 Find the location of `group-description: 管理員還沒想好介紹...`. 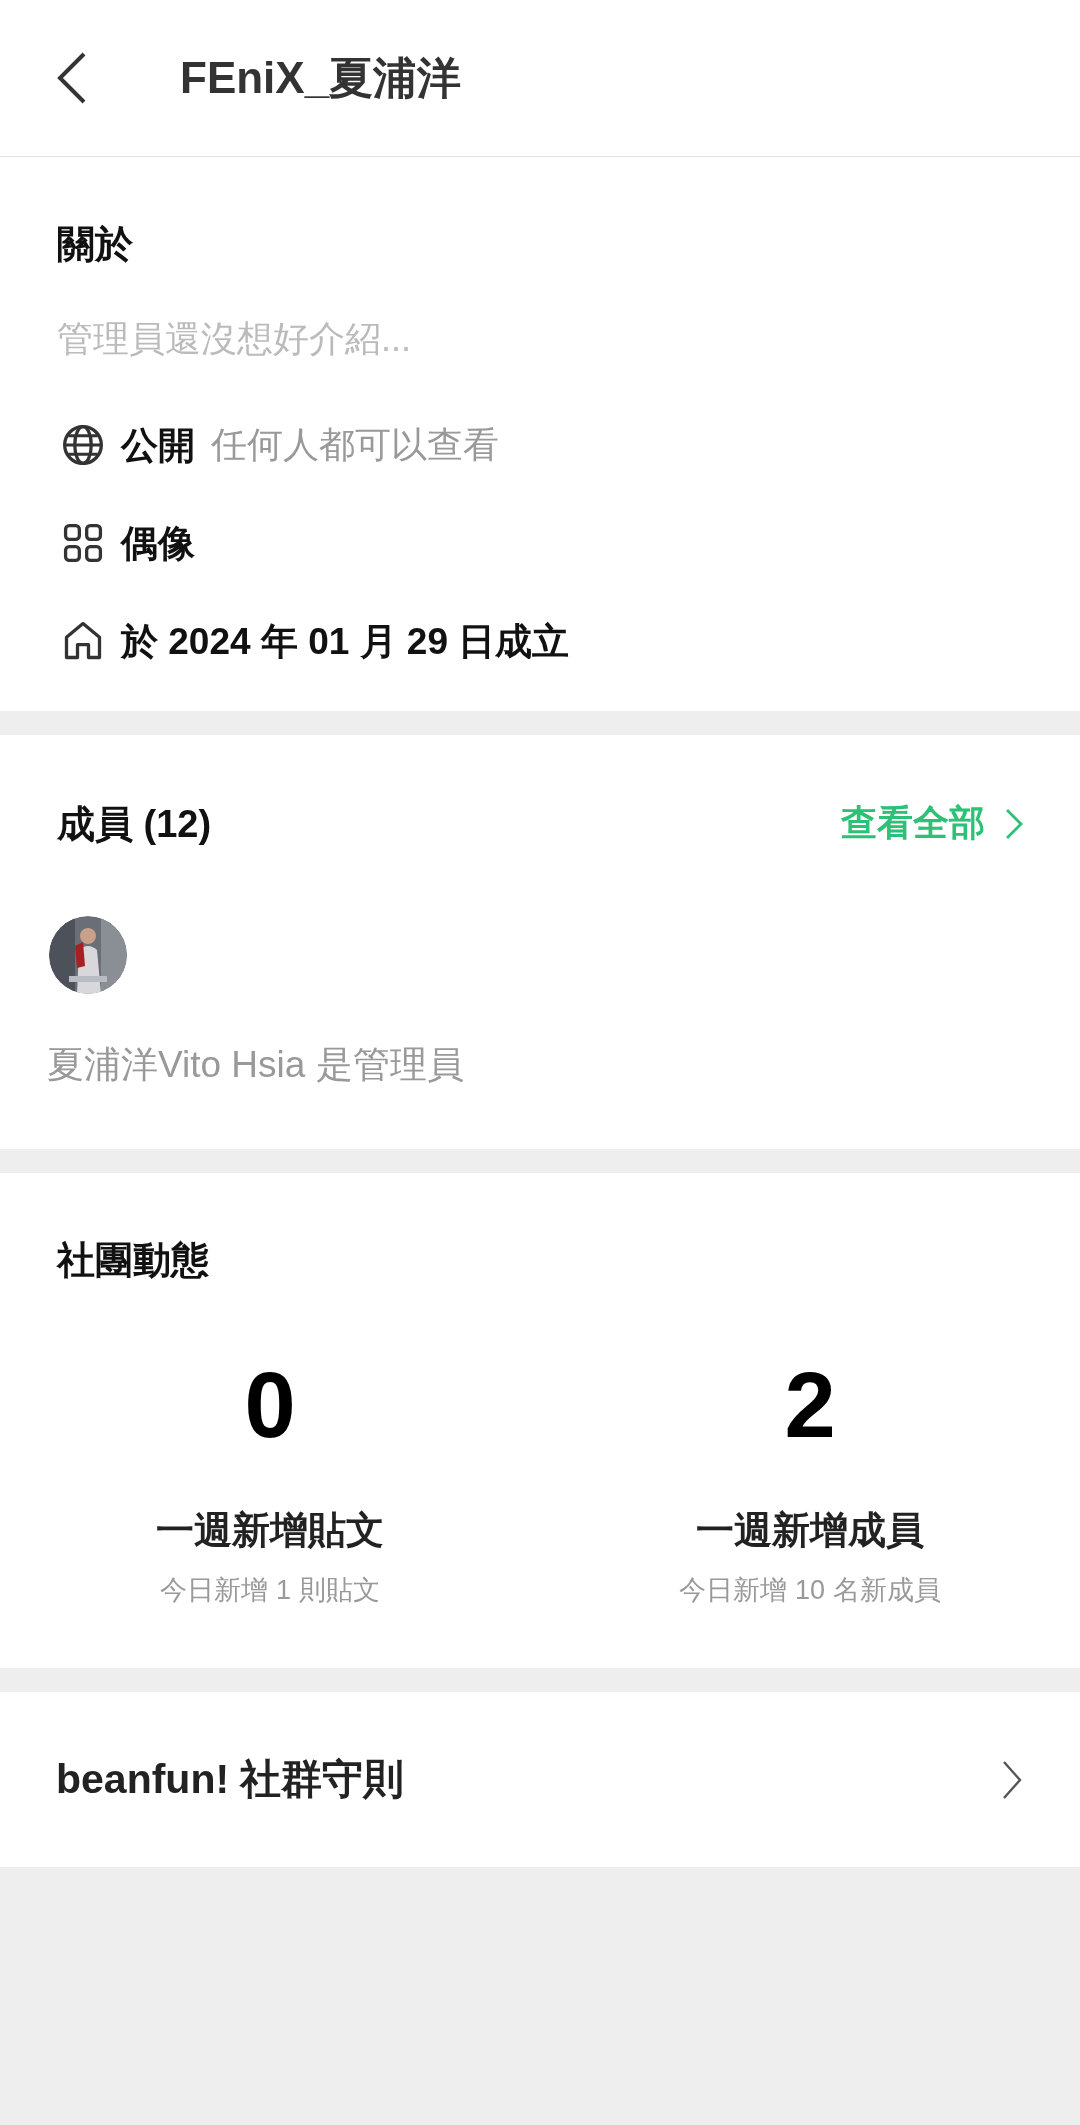

group-description: 管理員還沒想好介紹... is located at coordinates (234, 339).